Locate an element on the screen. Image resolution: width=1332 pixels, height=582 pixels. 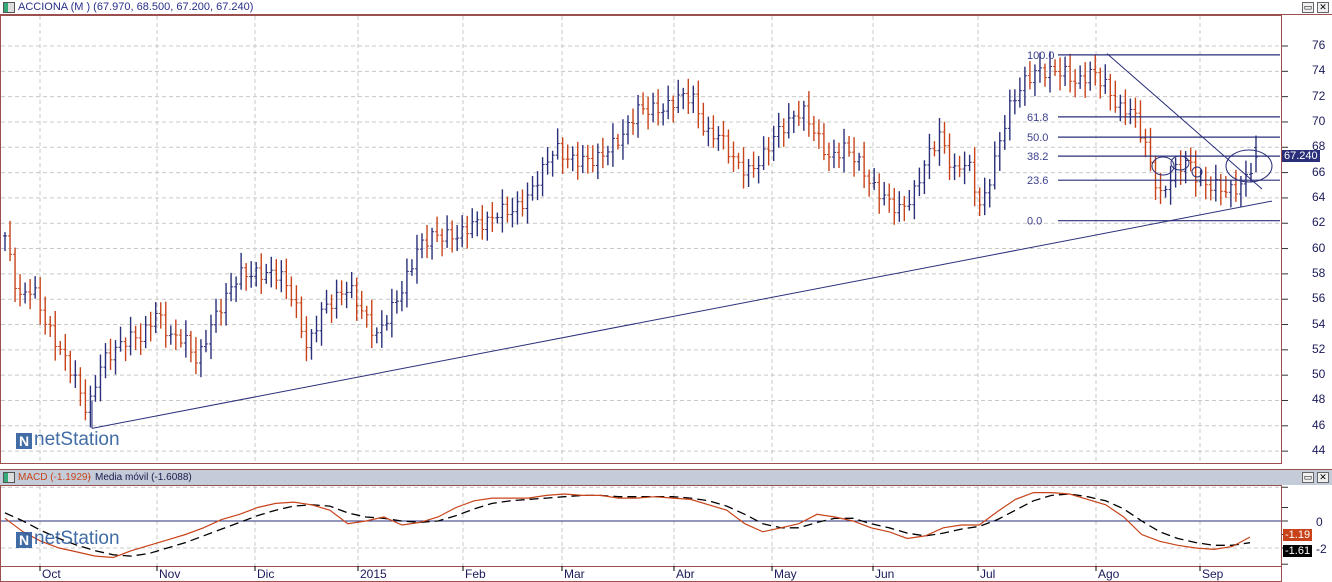
netstation-logo-macd: NnetStation is located at coordinates (68, 539).